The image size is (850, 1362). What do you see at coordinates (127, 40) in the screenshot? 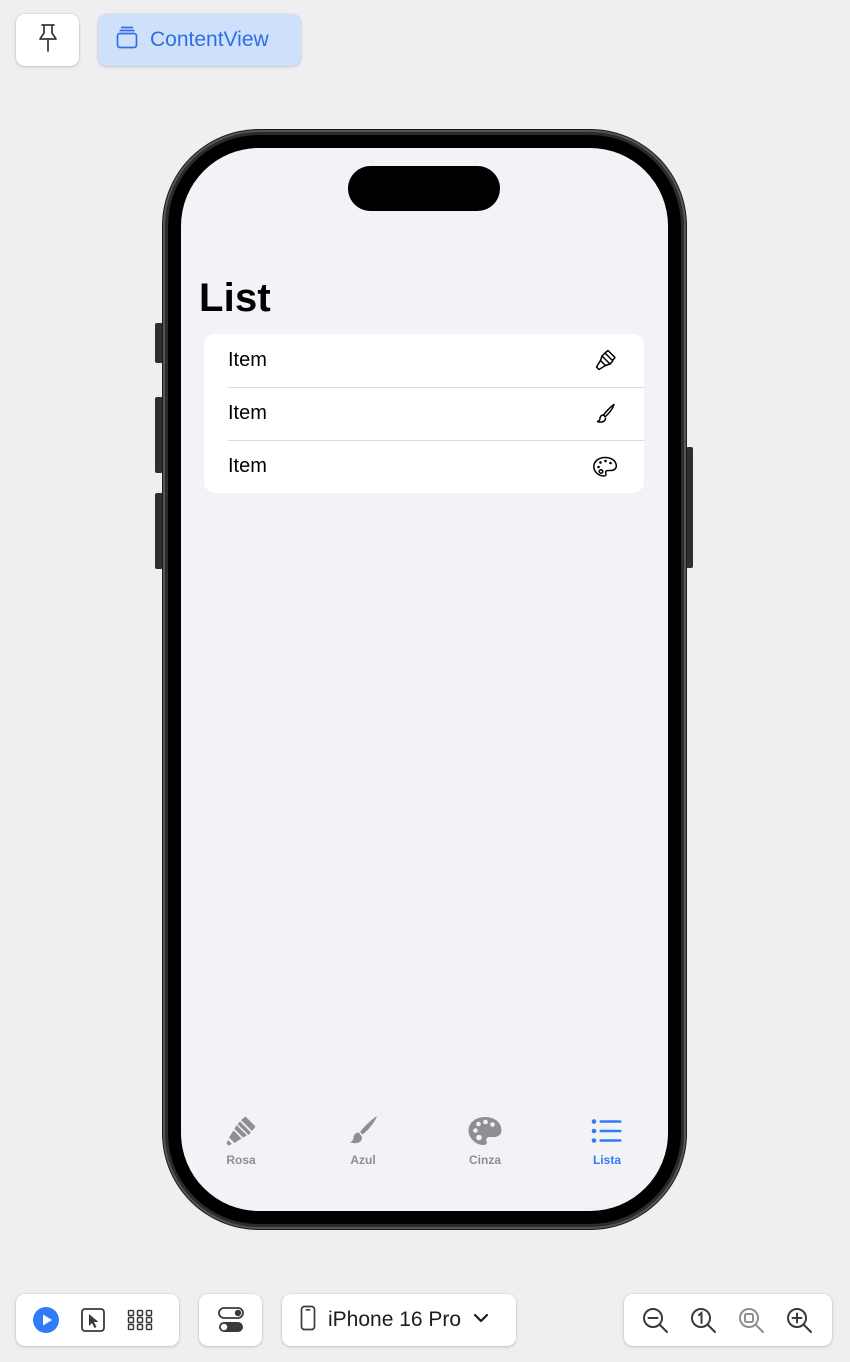
I see `stacked-window-icon` at bounding box center [127, 40].